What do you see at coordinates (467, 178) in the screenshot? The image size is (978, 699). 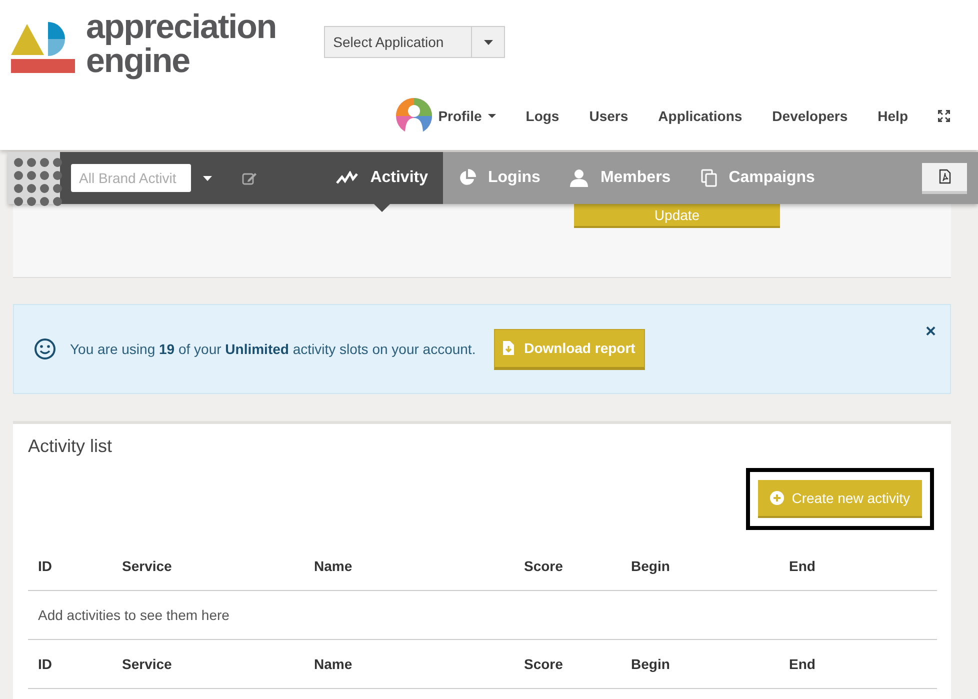 I see `pie-chart-icon` at bounding box center [467, 178].